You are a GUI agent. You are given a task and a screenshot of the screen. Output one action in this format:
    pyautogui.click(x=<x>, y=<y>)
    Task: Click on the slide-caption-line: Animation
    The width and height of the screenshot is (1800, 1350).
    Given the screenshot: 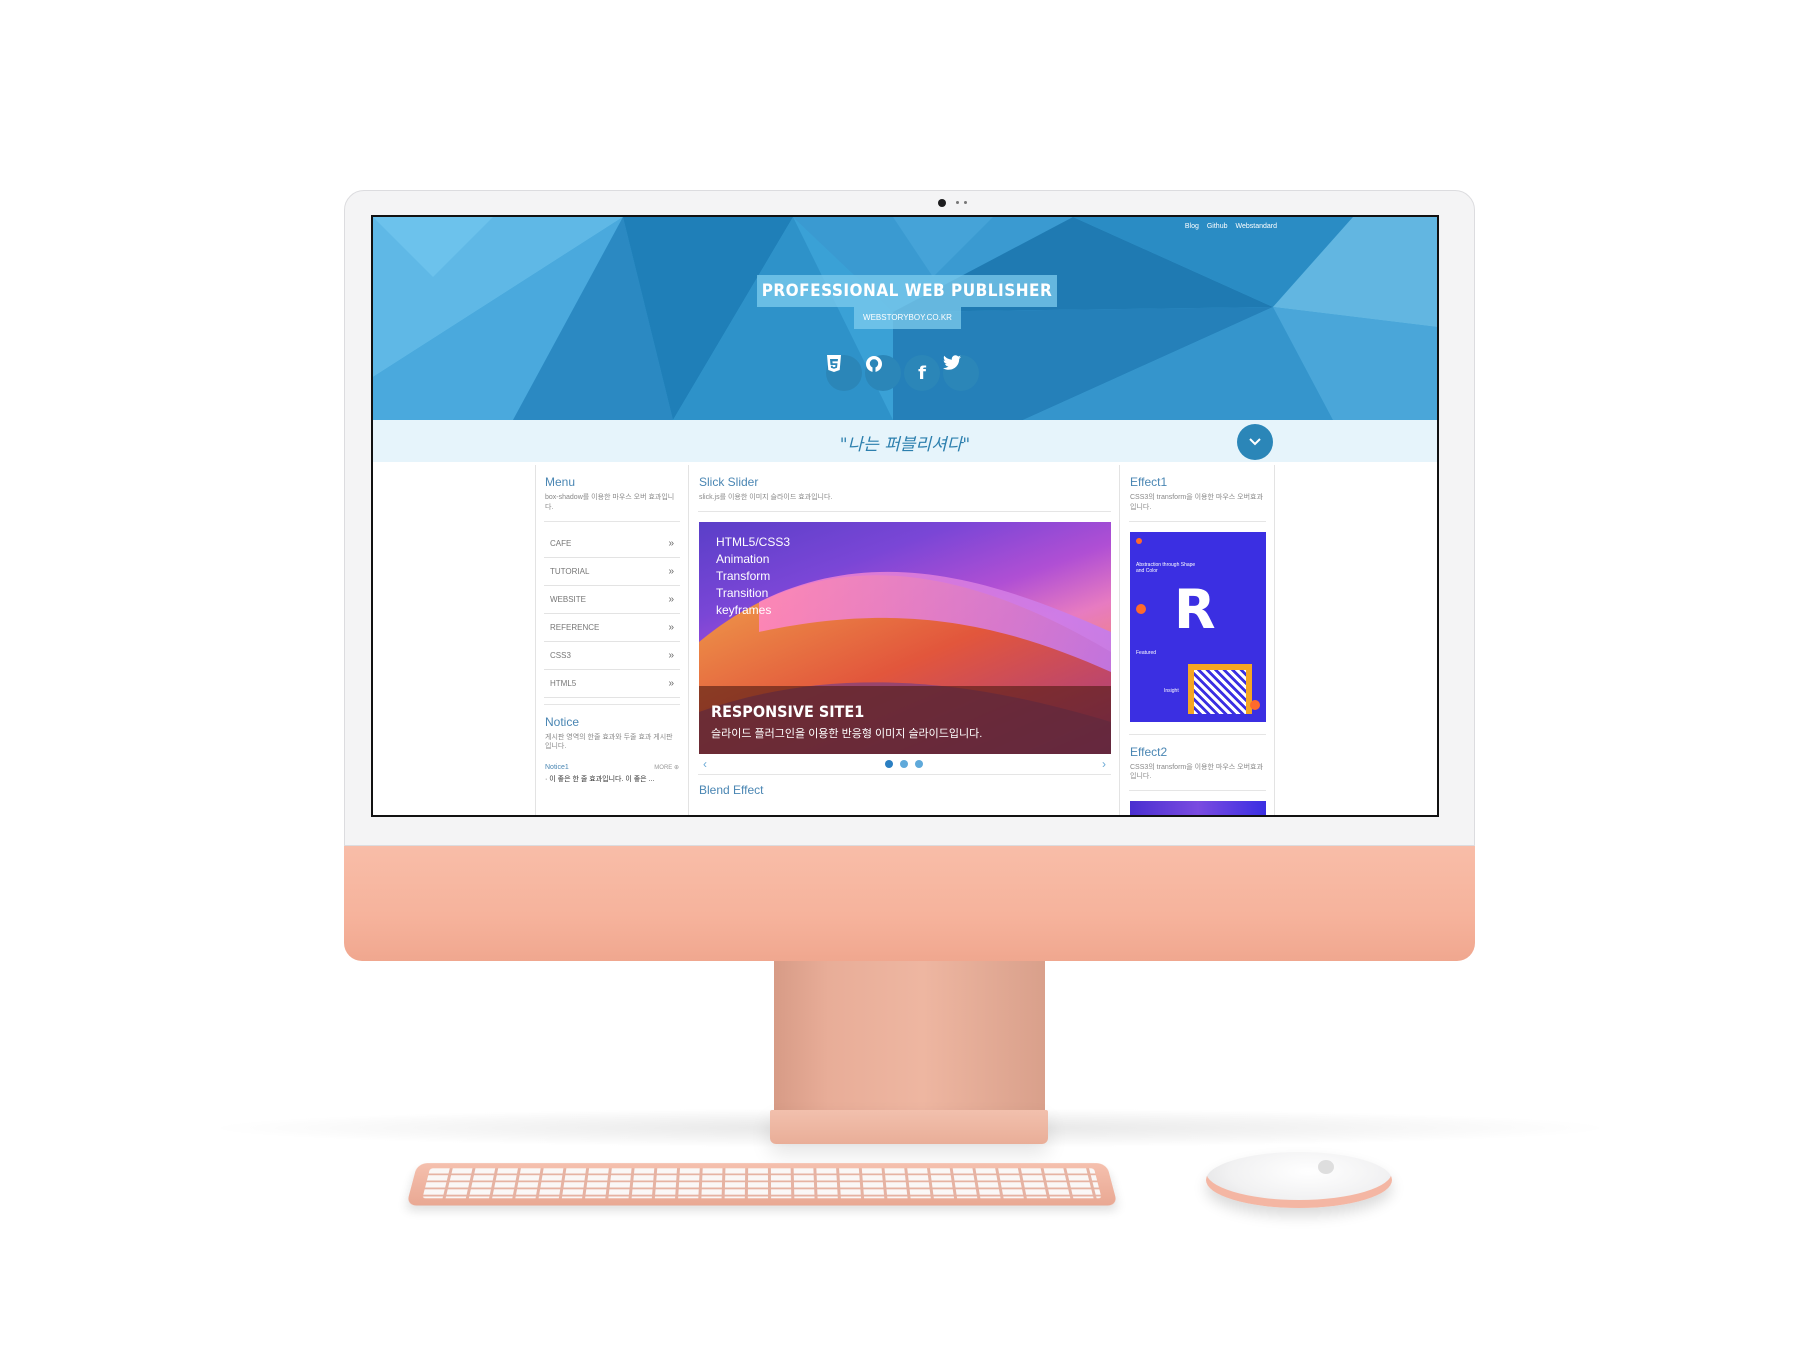 What is the action you would take?
    pyautogui.click(x=753, y=559)
    